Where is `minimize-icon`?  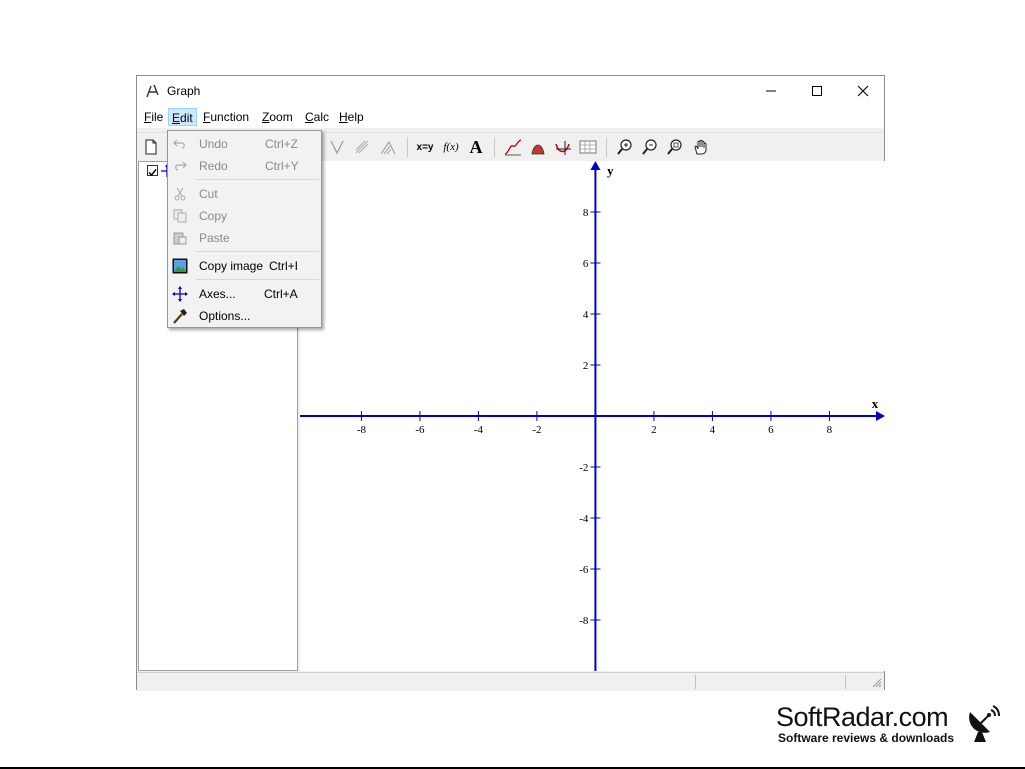
minimize-icon is located at coordinates (771, 91).